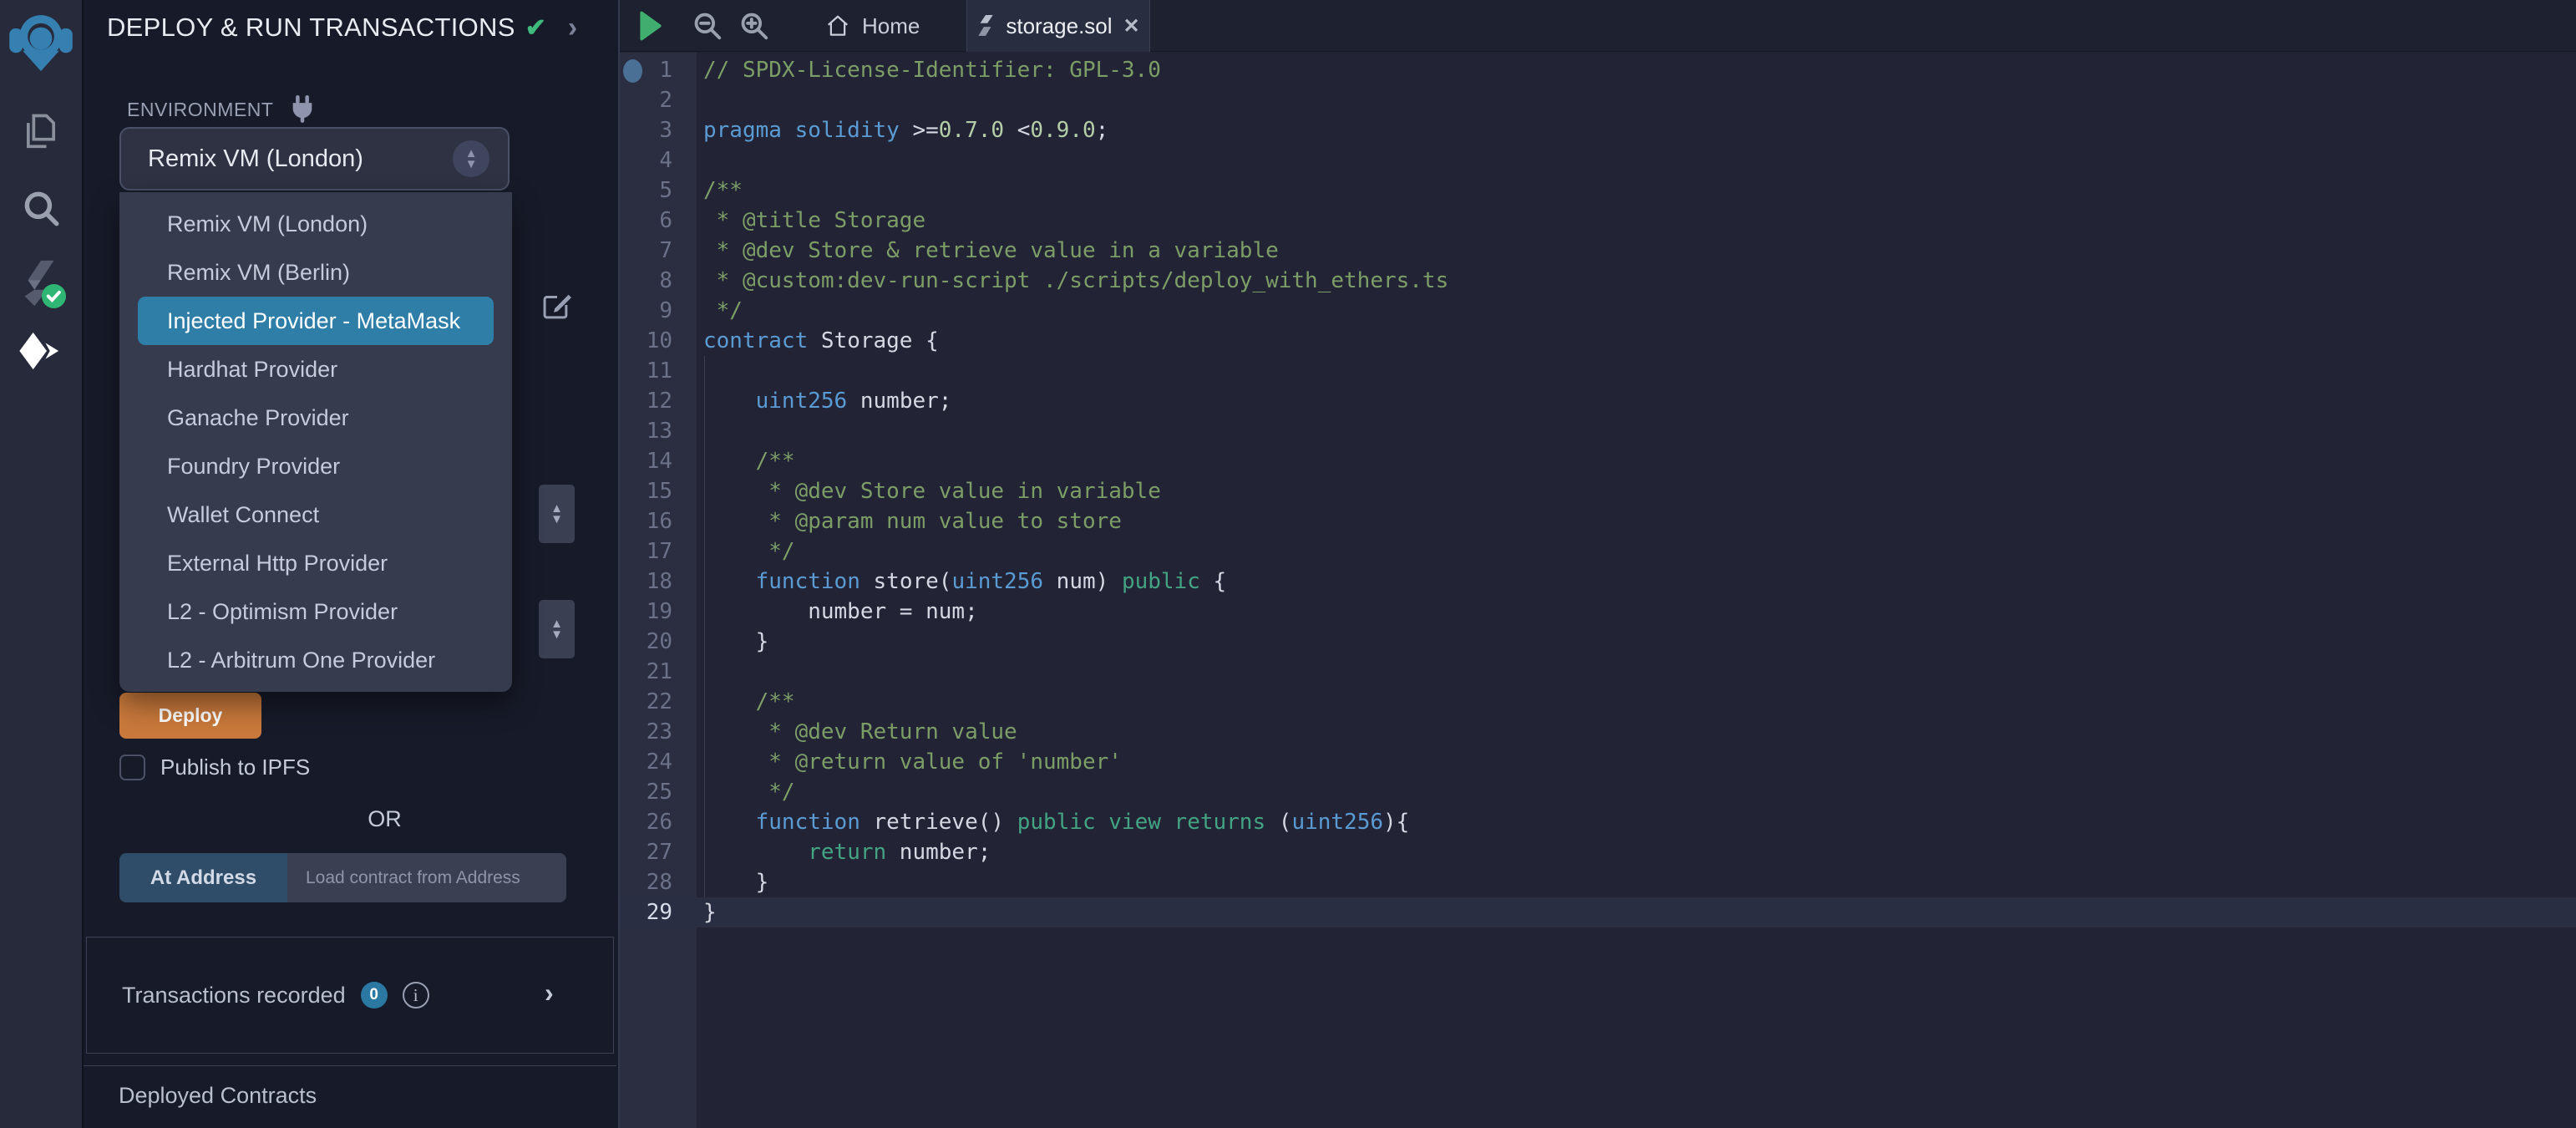 Image resolution: width=2576 pixels, height=1128 pixels. I want to click on sidebar-item-deploy-and-run, so click(41, 351).